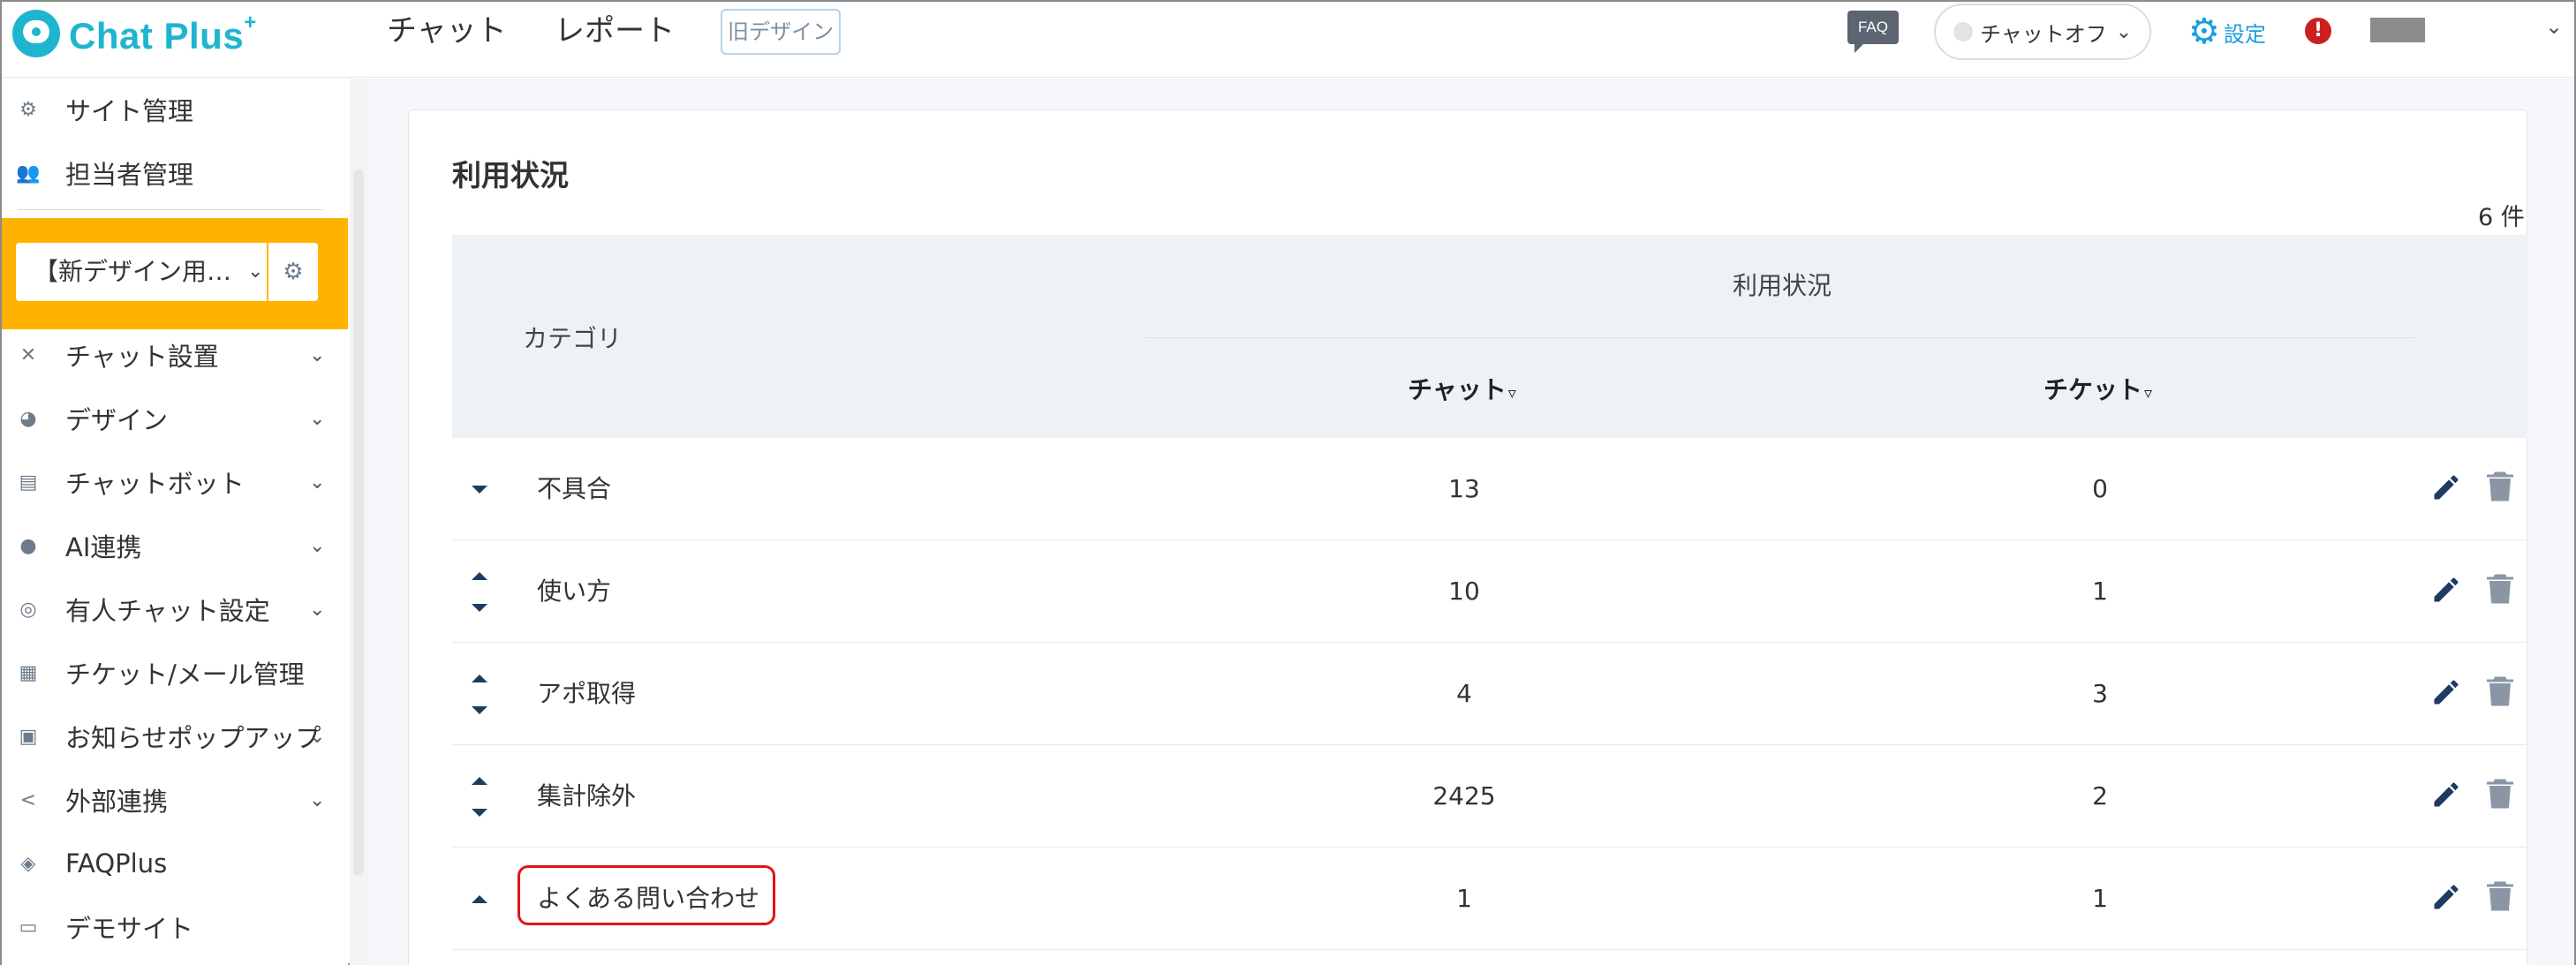 Image resolution: width=2576 pixels, height=965 pixels. What do you see at coordinates (175, 863) in the screenshot?
I see `sidebar-item-faqplus: ◈ FAQPlus` at bounding box center [175, 863].